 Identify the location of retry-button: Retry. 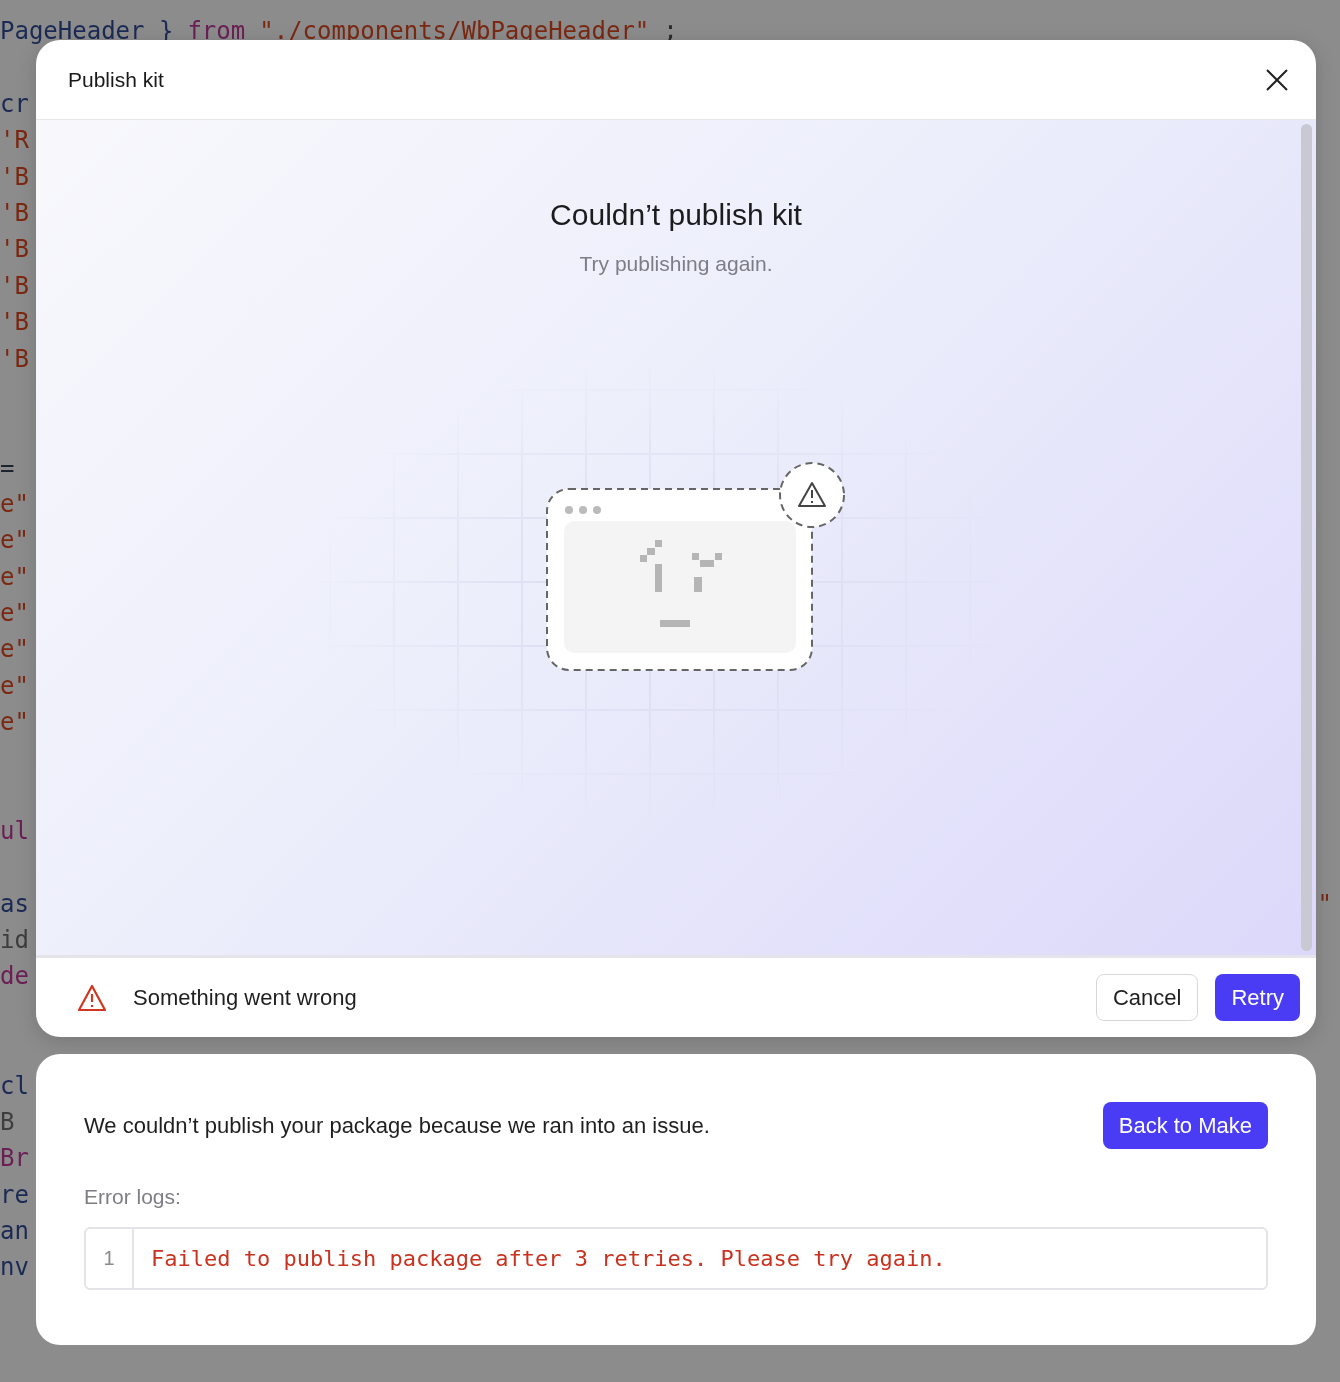
(1257, 997).